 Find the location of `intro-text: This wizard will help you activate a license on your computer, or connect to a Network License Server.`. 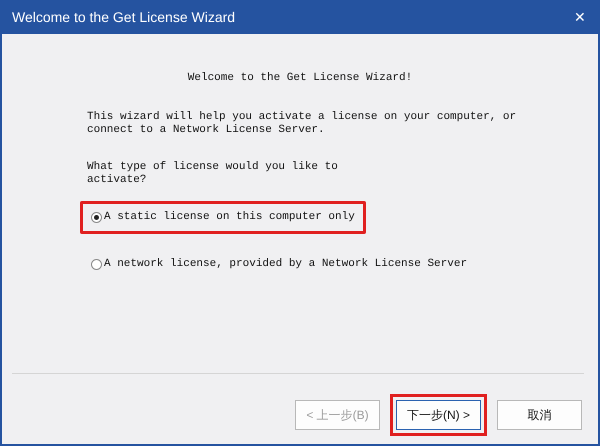

intro-text: This wizard will help you activate a license on your computer, or connect to a Network License Server. is located at coordinates (302, 123).